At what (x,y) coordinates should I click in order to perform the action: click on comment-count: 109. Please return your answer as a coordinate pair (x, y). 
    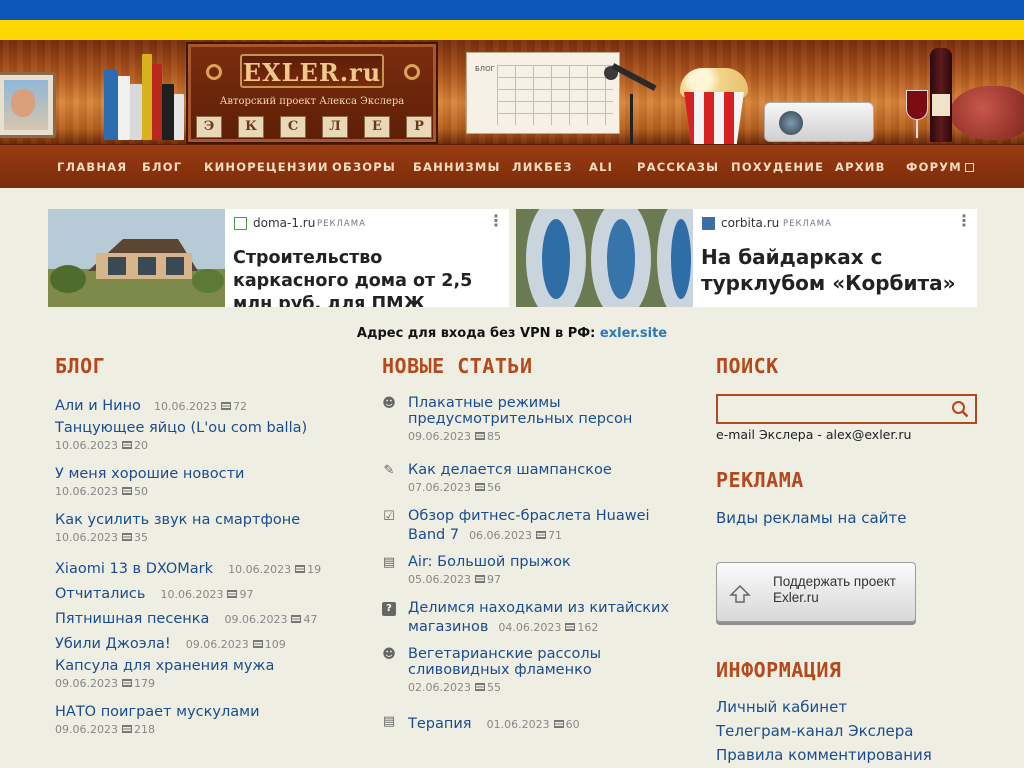
    Looking at the image, I should click on (275, 644).